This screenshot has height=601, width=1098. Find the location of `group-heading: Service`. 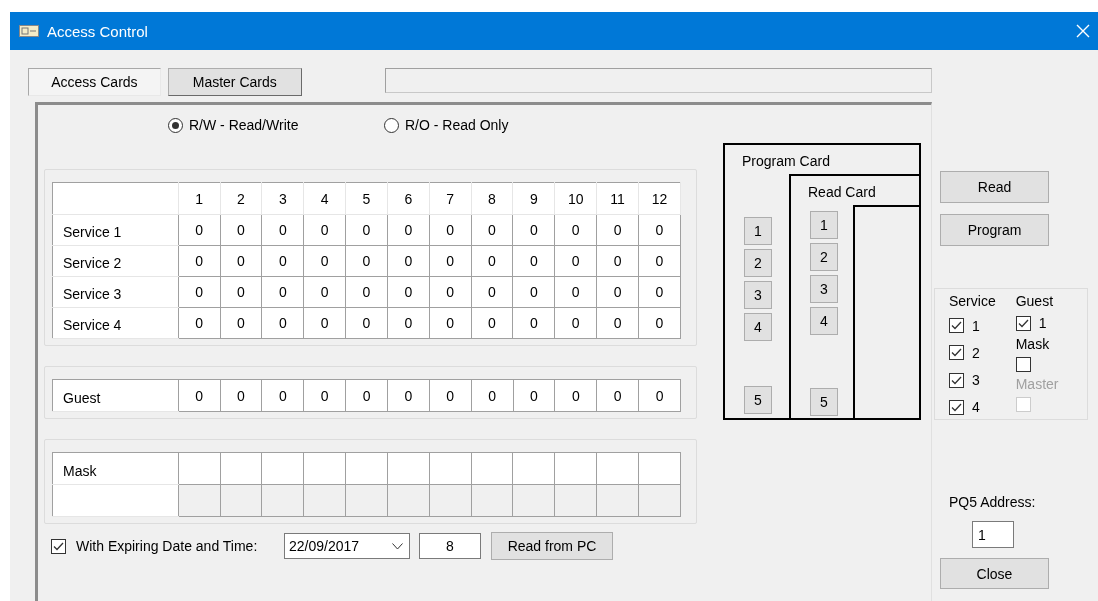

group-heading: Service is located at coordinates (972, 301).